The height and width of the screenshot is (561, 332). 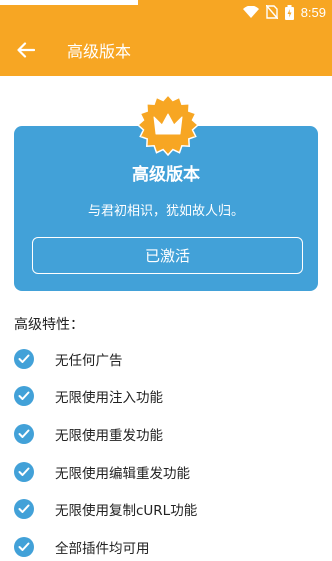 I want to click on crown-badge-icon, so click(x=168, y=125).